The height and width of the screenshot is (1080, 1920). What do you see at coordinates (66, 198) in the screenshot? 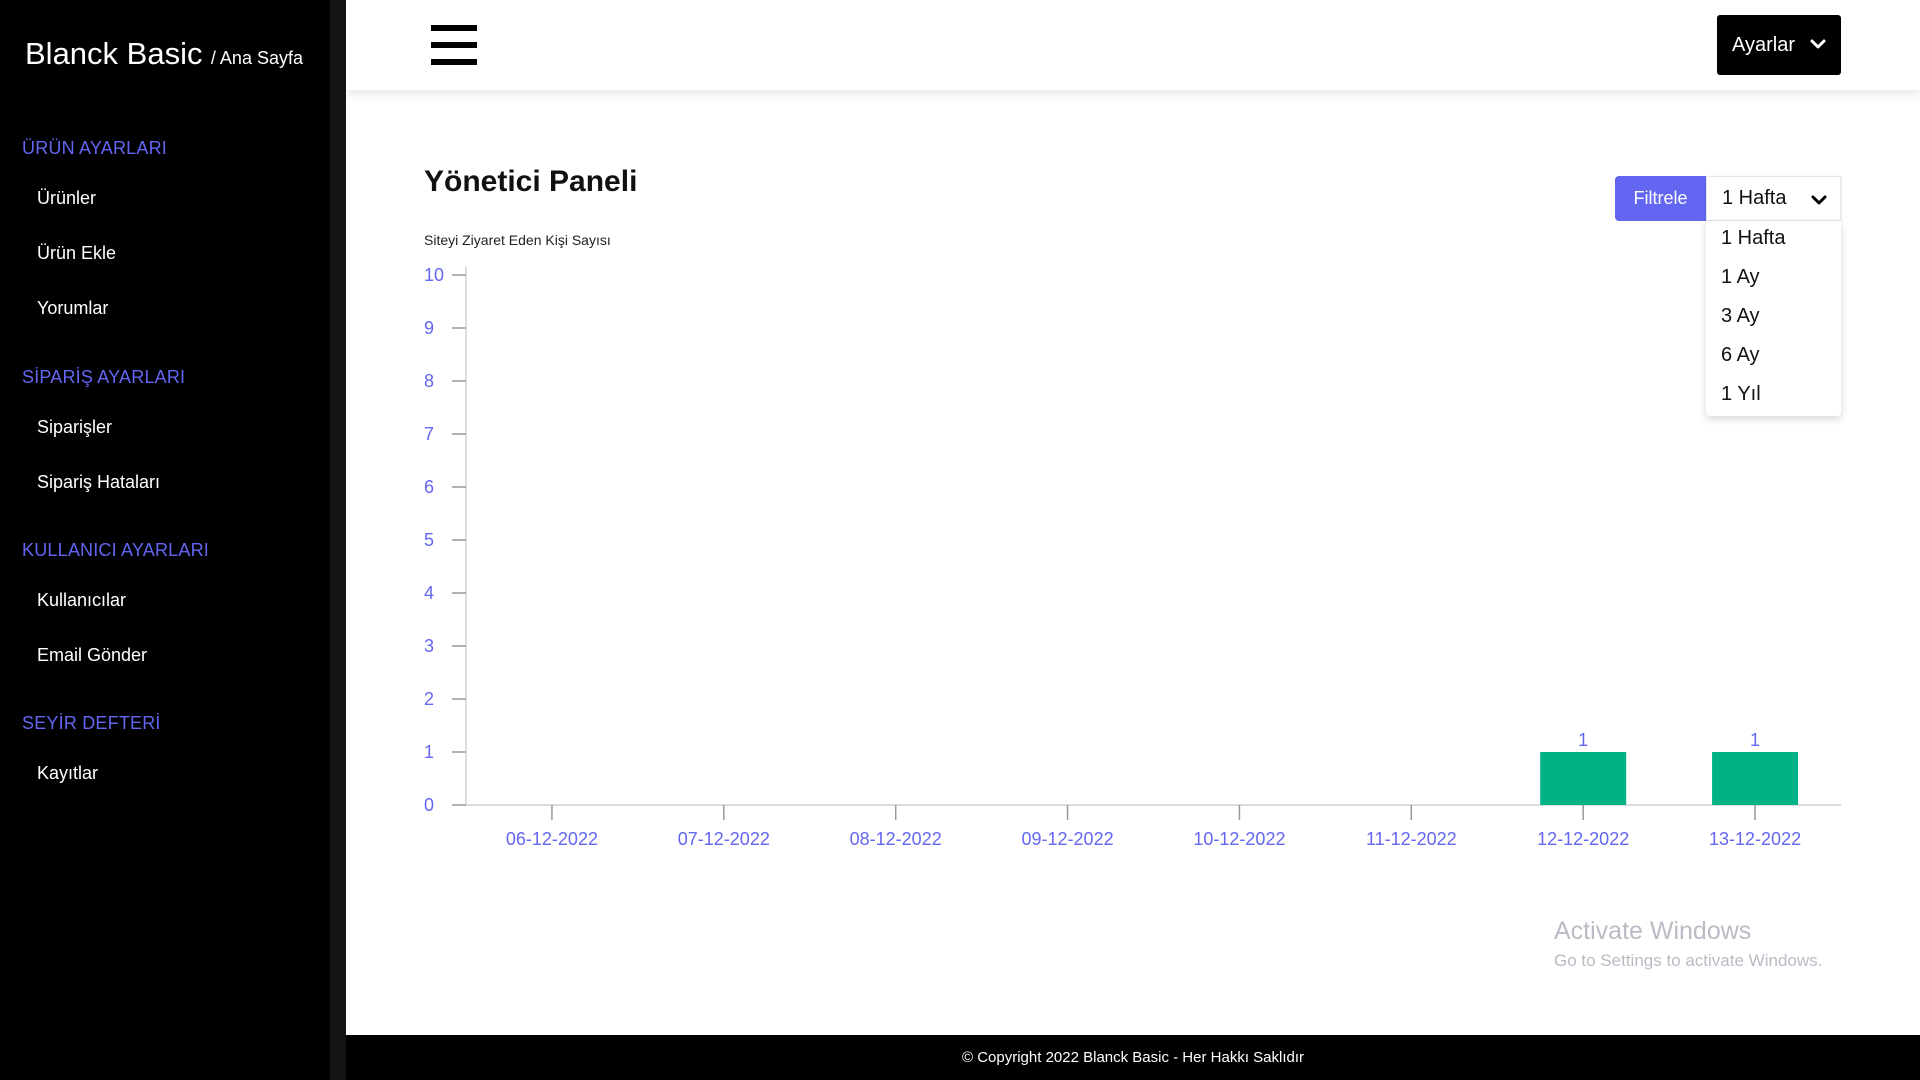
I see `sidebar-item-urunler: Ürünler` at bounding box center [66, 198].